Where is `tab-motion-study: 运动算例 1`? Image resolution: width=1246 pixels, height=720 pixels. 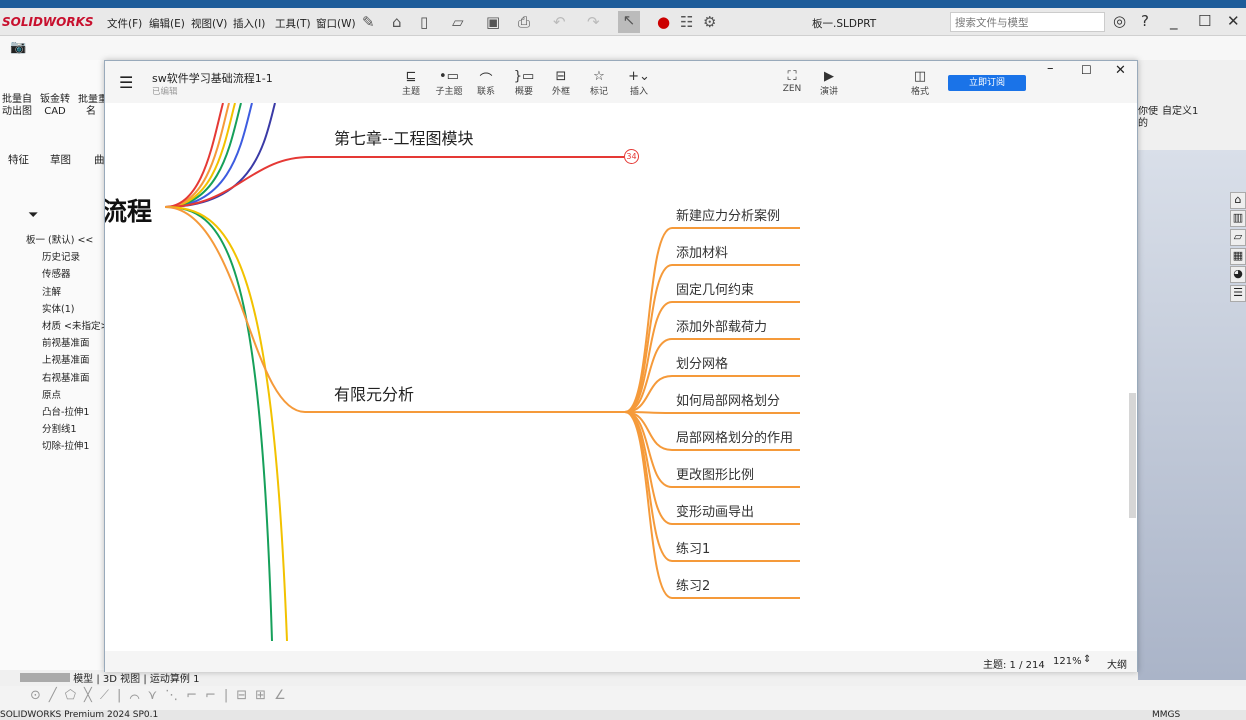 tab-motion-study: 运动算例 1 is located at coordinates (175, 679).